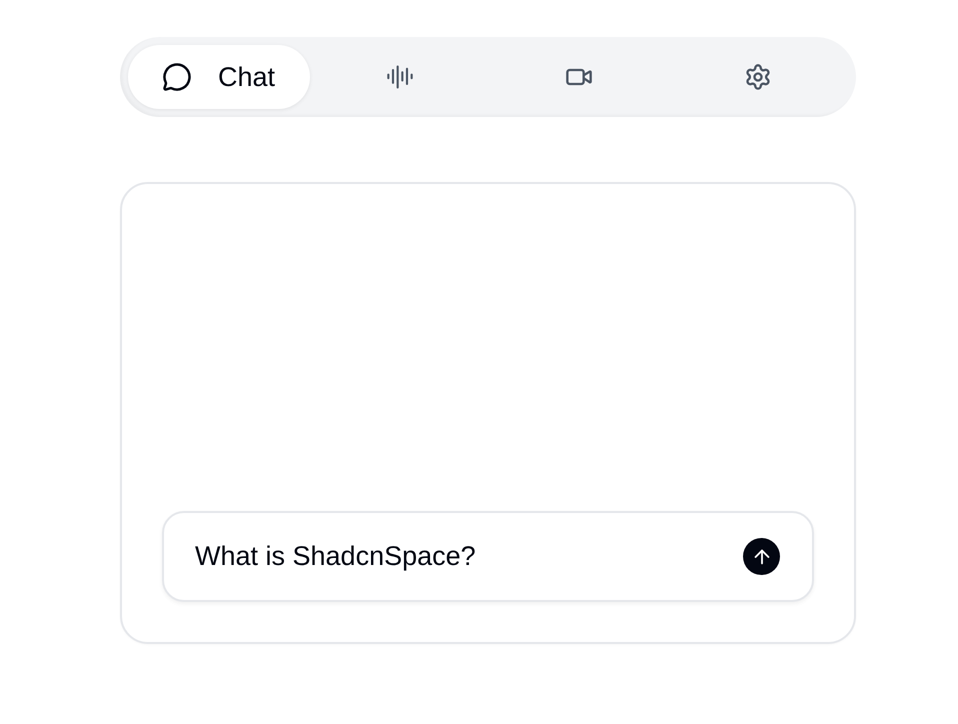 The image size is (958, 724). Describe the element at coordinates (758, 77) in the screenshot. I see `settings-icon` at that location.